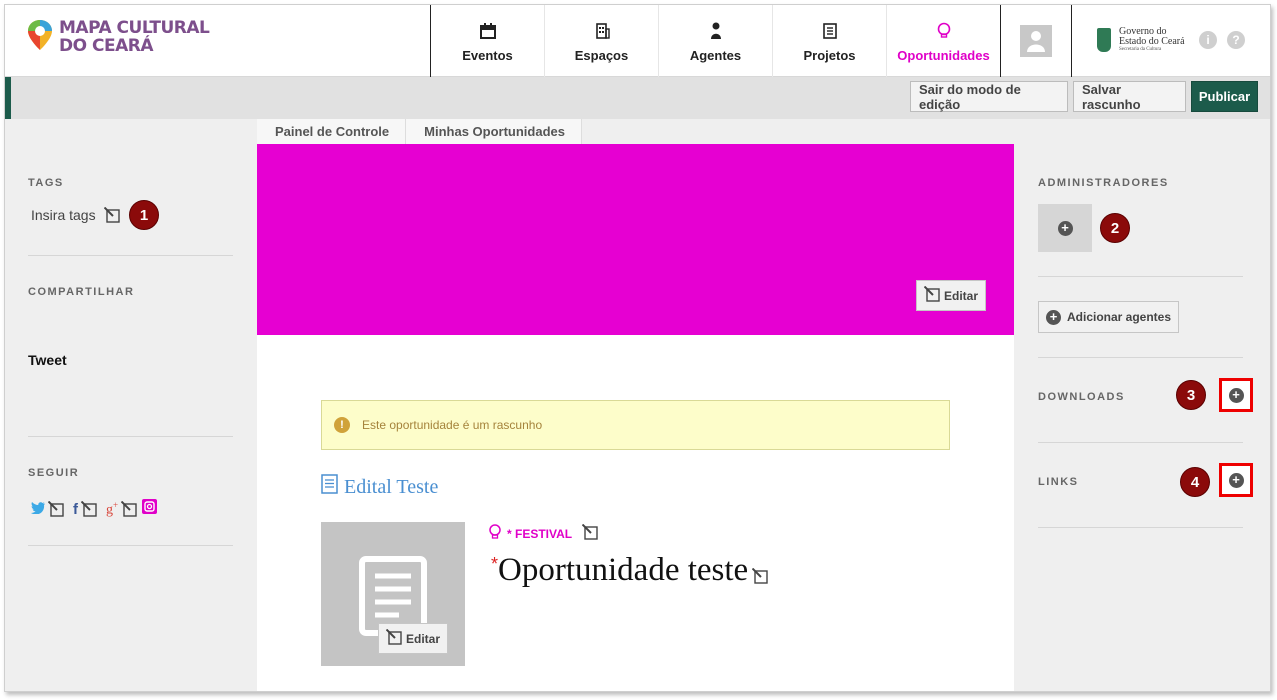 This screenshot has height=700, width=1277. What do you see at coordinates (715, 55) in the screenshot?
I see `nav-agentes-label: Agentes` at bounding box center [715, 55].